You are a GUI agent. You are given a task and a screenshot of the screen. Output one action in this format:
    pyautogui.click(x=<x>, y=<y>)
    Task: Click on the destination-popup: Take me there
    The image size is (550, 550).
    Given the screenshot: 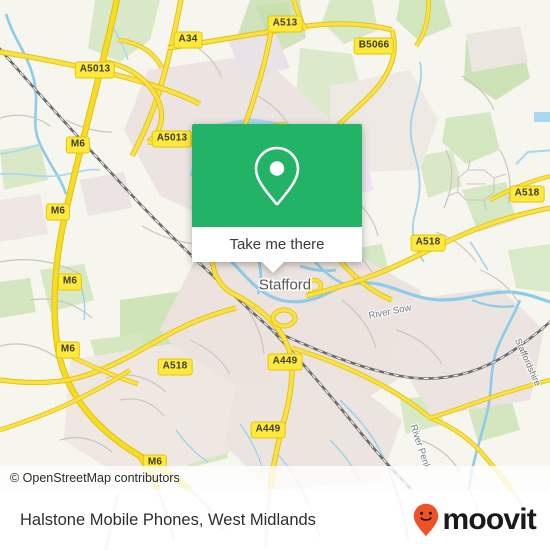 What is the action you would take?
    pyautogui.click(x=277, y=198)
    